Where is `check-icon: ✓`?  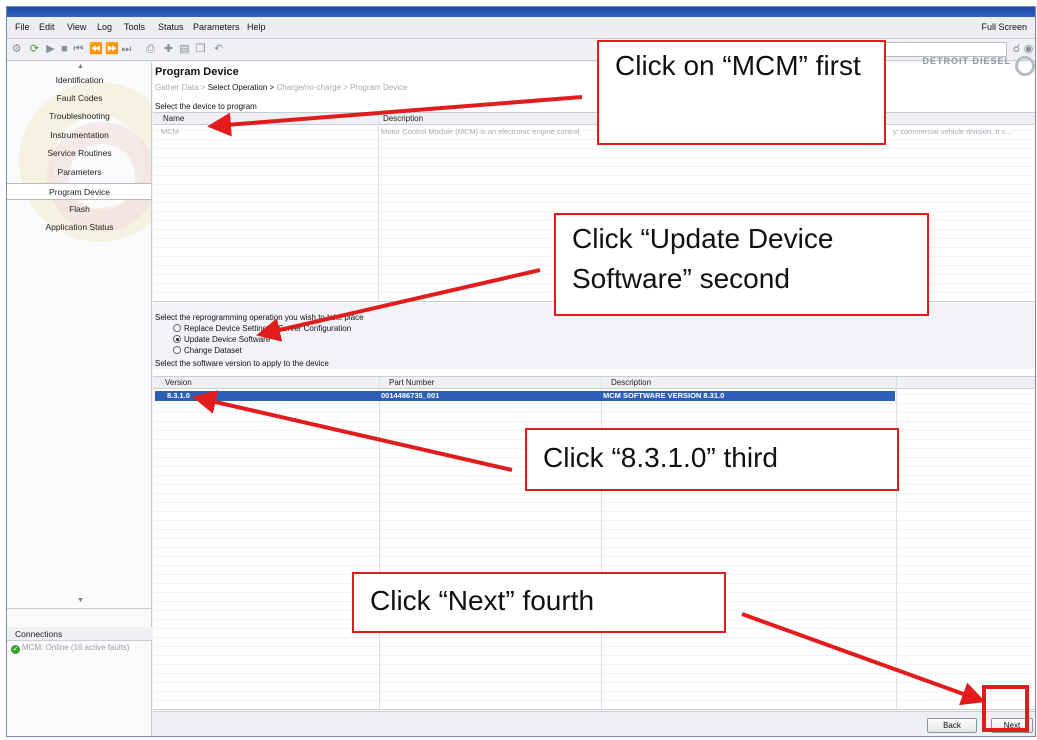
check-icon: ✓ is located at coordinates (15, 649).